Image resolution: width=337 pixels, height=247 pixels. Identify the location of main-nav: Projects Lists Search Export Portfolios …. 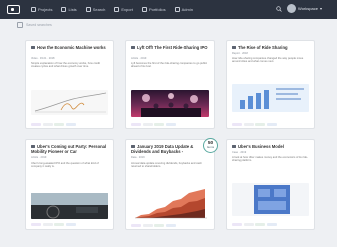
(112, 9).